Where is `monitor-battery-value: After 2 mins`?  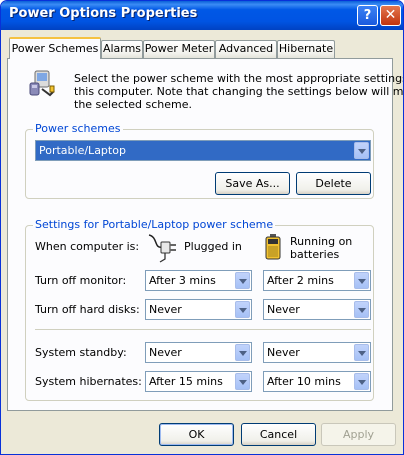 monitor-battery-value: After 2 mins is located at coordinates (300, 280).